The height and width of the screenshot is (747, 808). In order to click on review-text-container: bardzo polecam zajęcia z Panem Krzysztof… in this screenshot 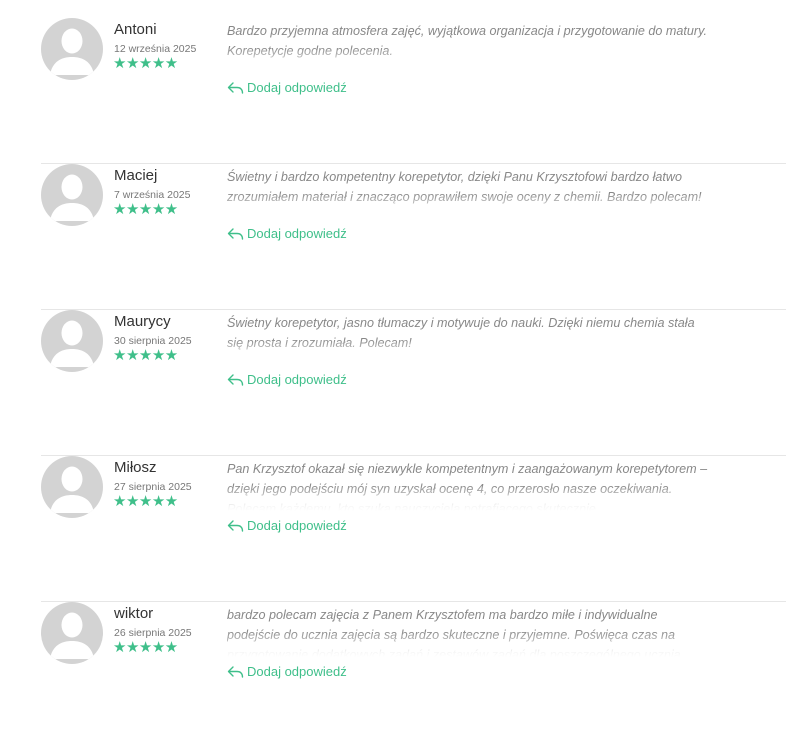, I will do `click(469, 631)`.